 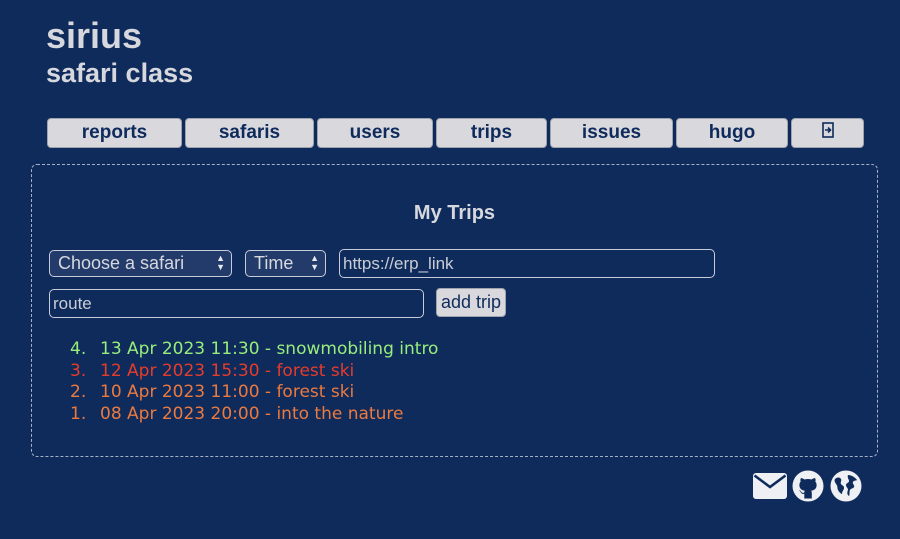 I want to click on time-select: Time ▲ ▼, so click(x=285, y=263).